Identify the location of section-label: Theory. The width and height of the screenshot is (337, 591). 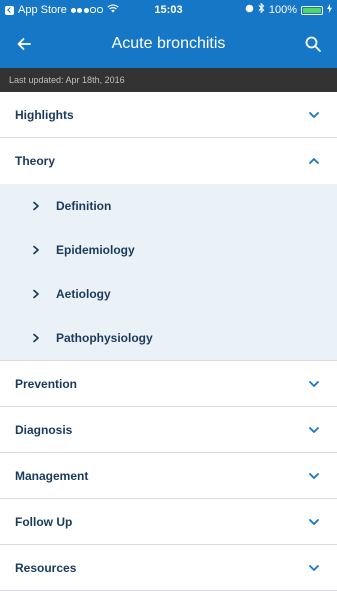
(35, 161).